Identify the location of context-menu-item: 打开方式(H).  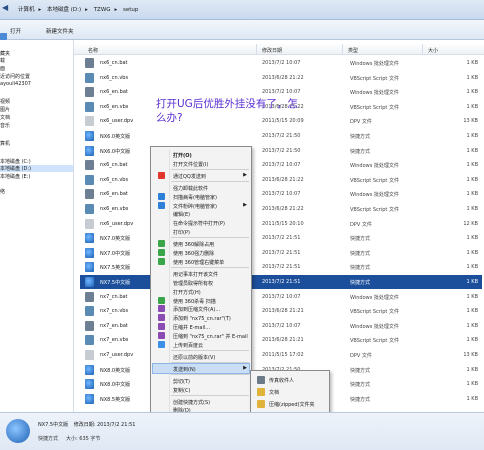
(201, 291).